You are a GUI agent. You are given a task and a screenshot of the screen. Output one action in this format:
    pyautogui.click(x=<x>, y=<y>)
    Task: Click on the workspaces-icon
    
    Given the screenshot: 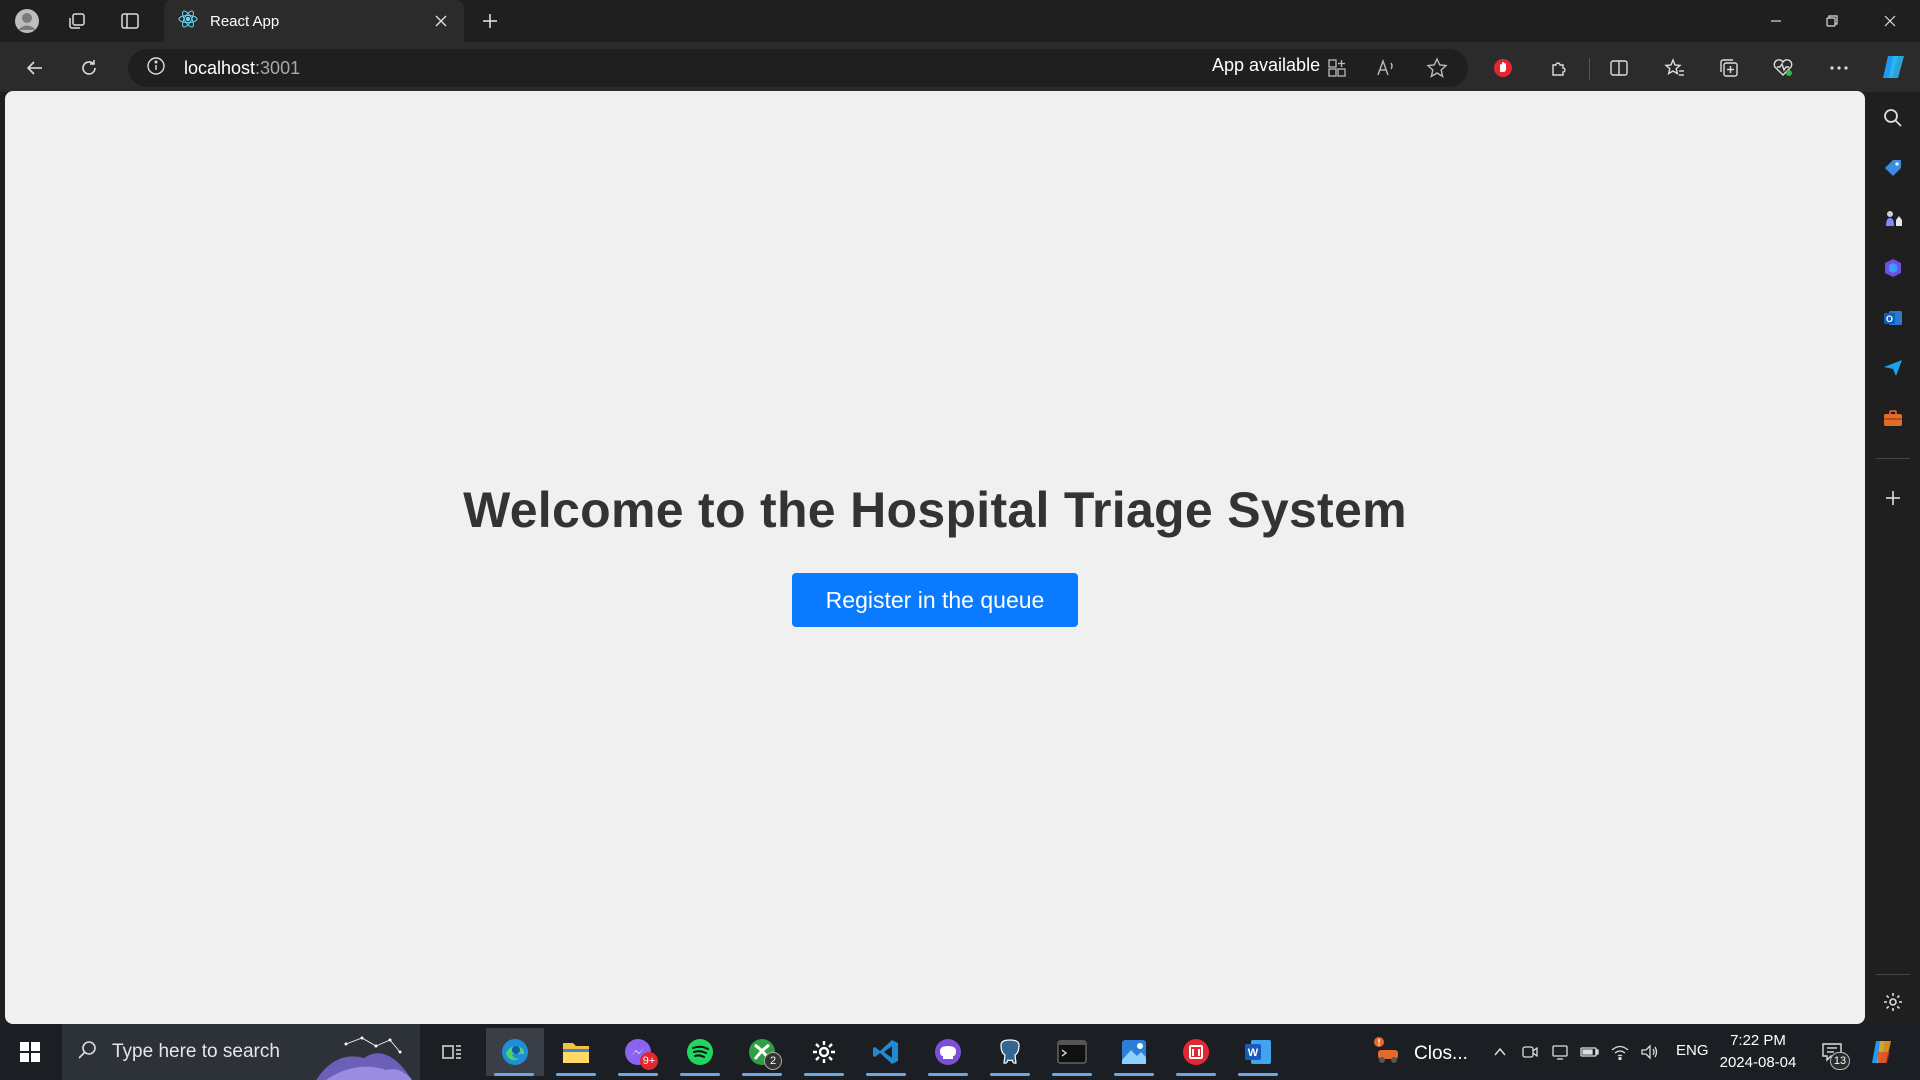 What is the action you would take?
    pyautogui.click(x=77, y=21)
    